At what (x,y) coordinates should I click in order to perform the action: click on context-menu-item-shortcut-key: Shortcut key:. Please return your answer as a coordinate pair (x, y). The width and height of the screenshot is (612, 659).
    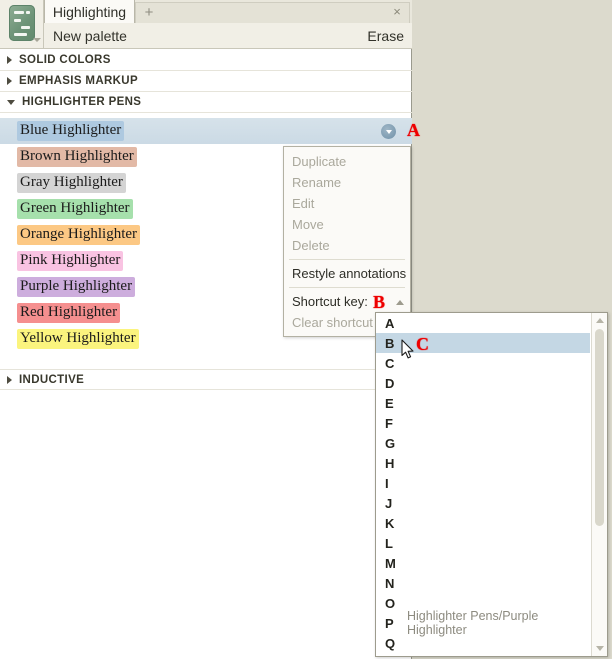
    Looking at the image, I should click on (347, 301).